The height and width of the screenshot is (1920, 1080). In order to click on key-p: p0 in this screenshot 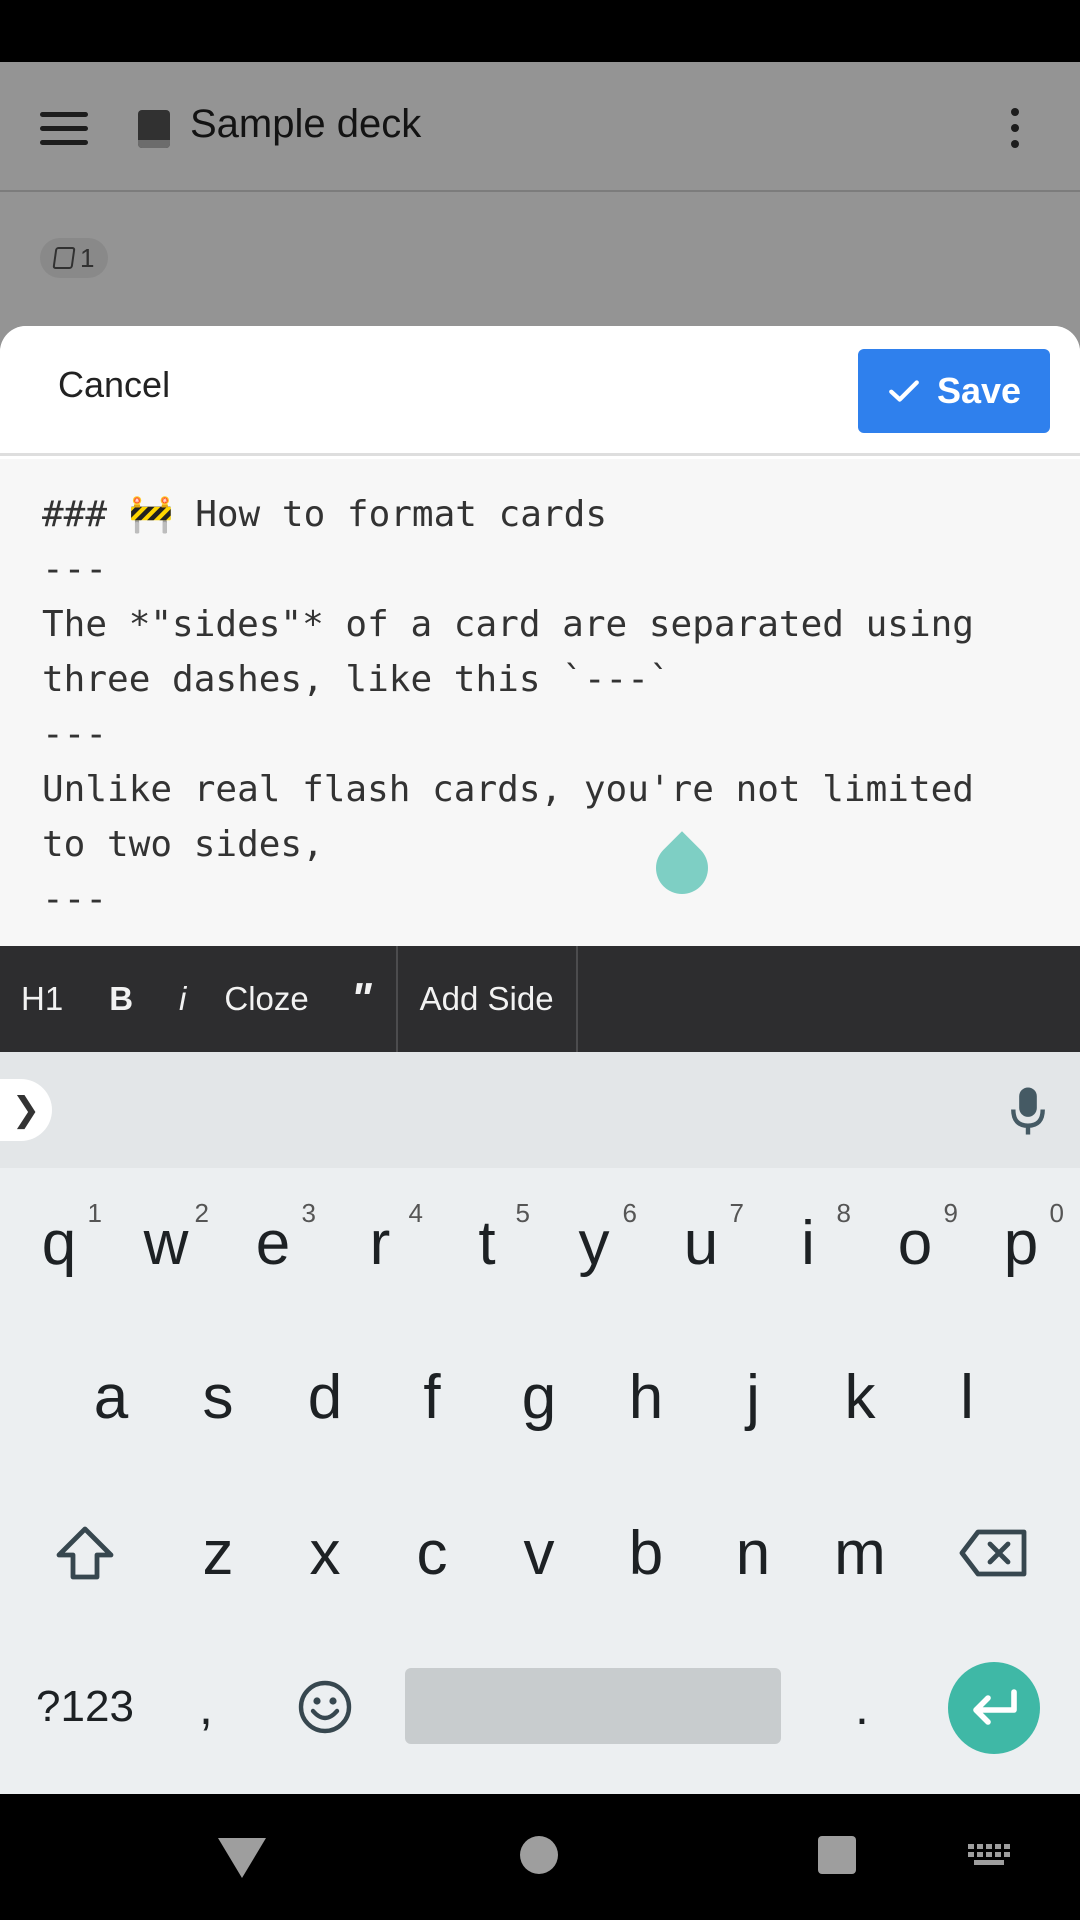, I will do `click(1021, 1243)`.